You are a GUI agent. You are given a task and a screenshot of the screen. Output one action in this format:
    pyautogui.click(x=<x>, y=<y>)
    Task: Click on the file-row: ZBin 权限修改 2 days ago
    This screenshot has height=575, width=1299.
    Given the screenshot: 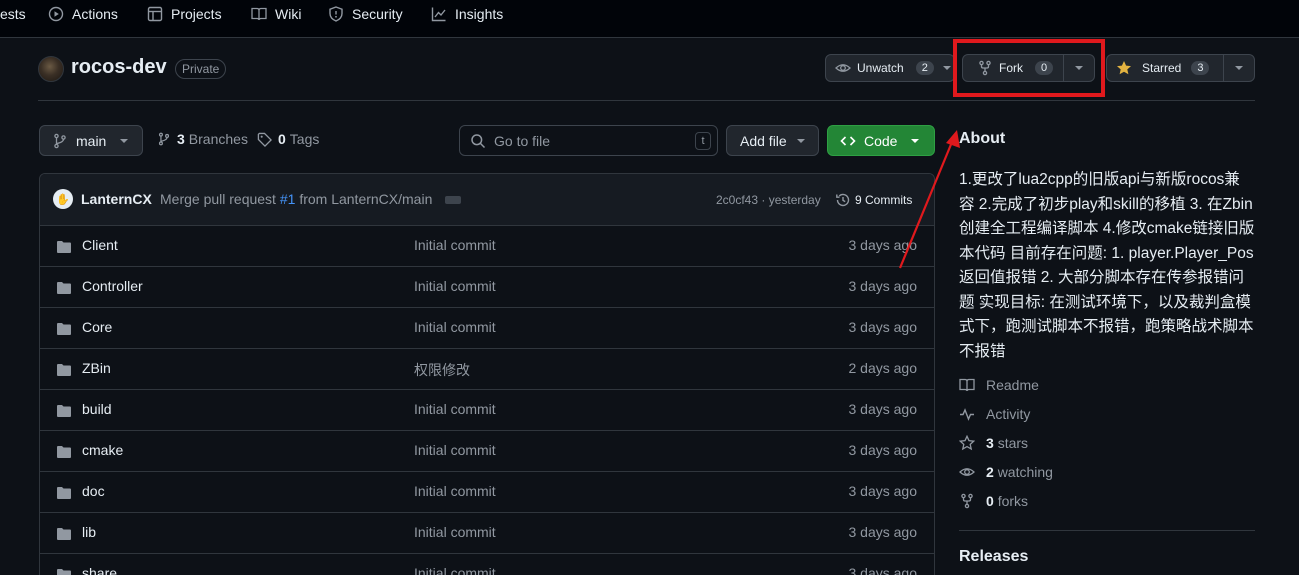 What is the action you would take?
    pyautogui.click(x=487, y=369)
    